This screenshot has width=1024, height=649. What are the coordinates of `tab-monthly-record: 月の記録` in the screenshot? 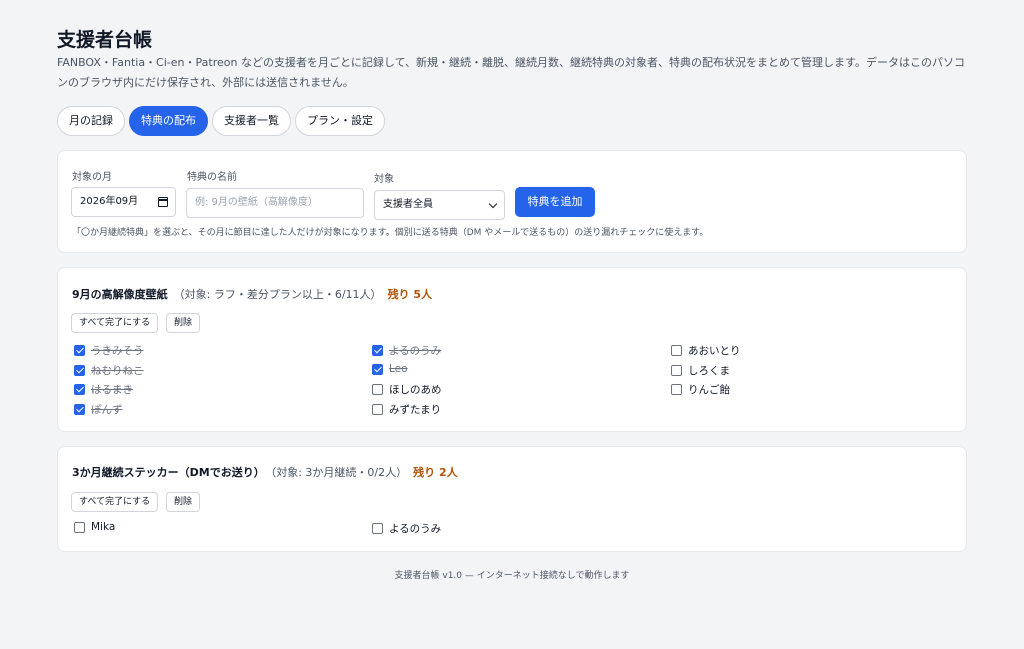 It's located at (91, 121).